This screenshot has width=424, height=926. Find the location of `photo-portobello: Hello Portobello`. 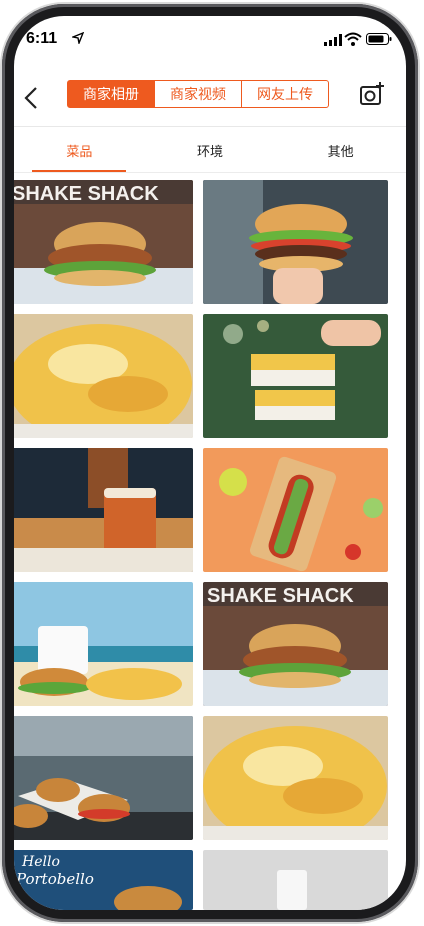

photo-portobello: Hello Portobello is located at coordinates (103, 880).